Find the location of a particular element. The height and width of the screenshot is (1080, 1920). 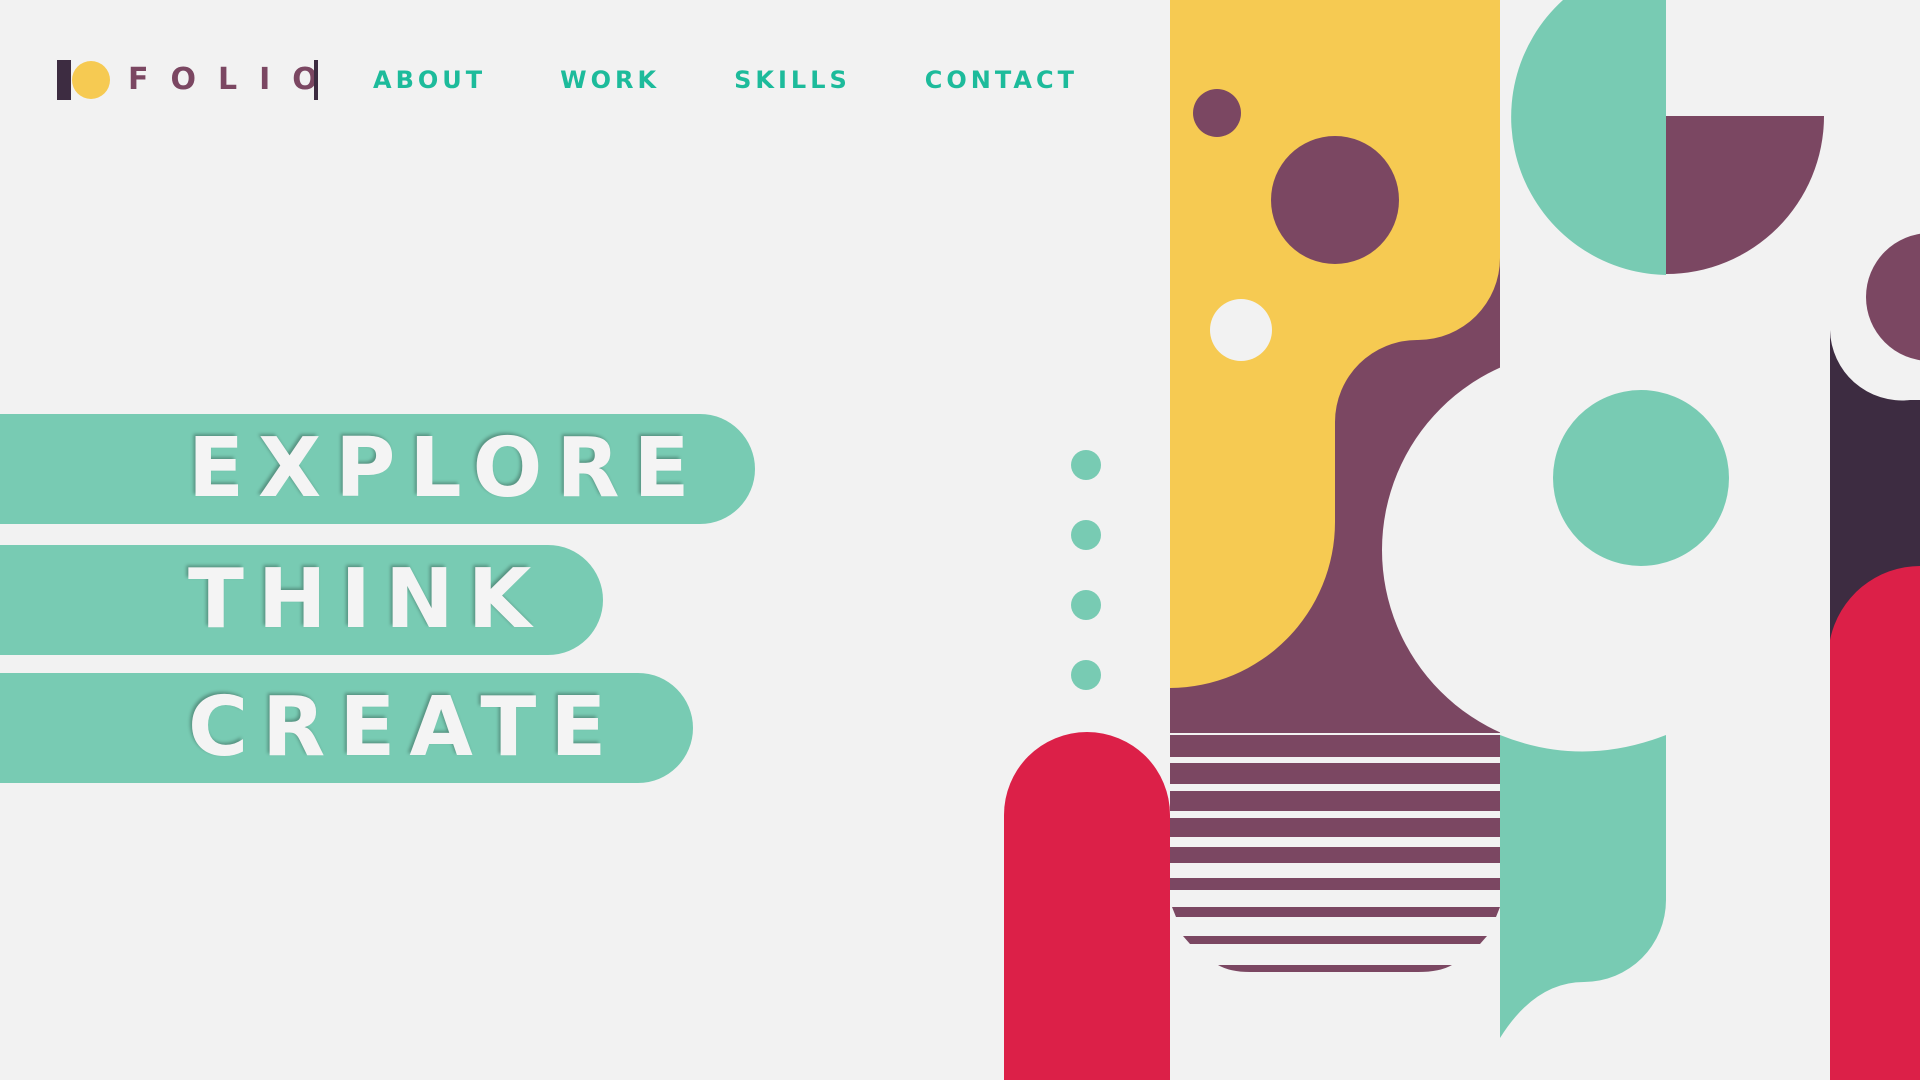

red-column-shape is located at coordinates (1875, 823).